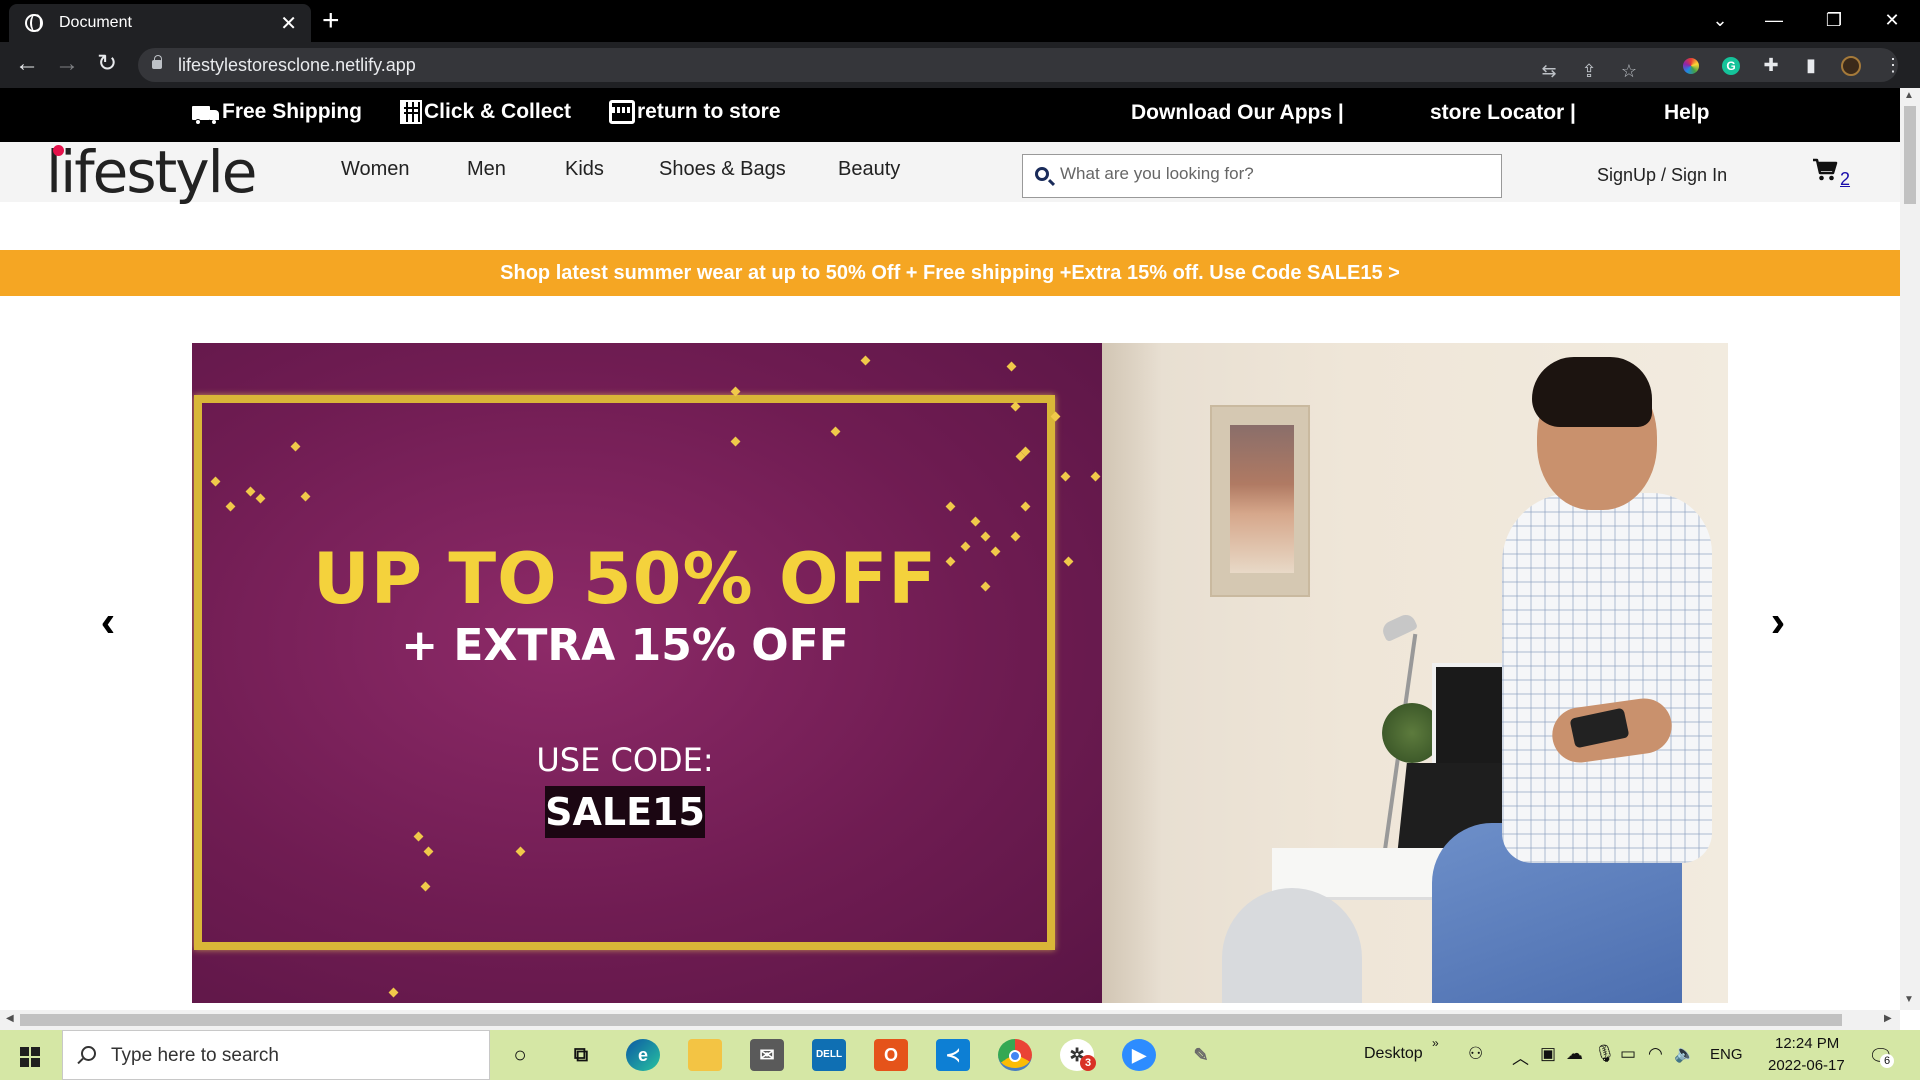 The image size is (1920, 1080). Describe the element at coordinates (1811, 65) in the screenshot. I see `side-panel-icon: ▮` at that location.